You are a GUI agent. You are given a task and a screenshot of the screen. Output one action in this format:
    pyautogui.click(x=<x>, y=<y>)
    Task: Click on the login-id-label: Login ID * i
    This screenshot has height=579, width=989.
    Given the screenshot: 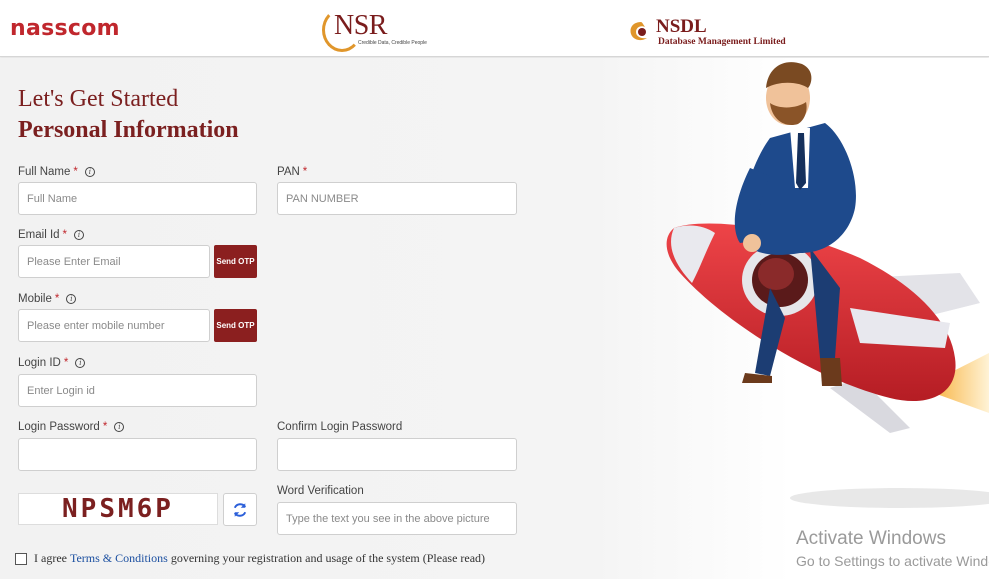 What is the action you would take?
    pyautogui.click(x=52, y=363)
    